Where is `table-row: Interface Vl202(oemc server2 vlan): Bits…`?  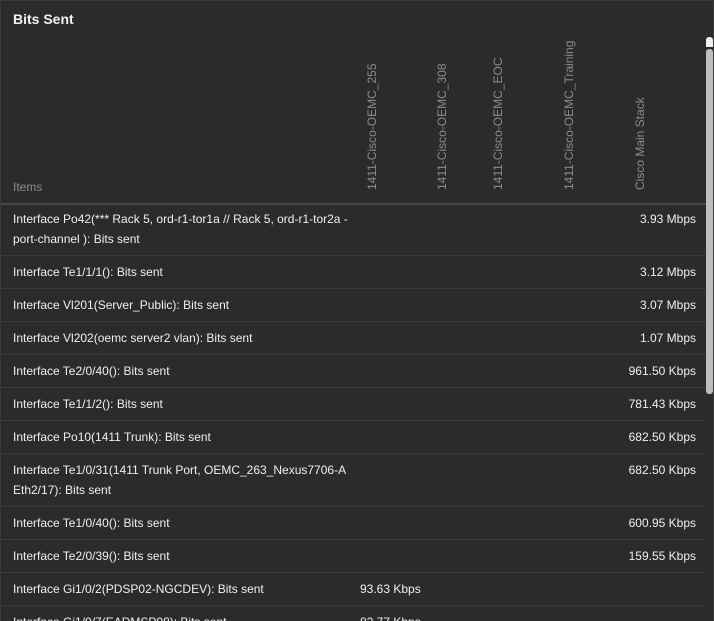
table-row: Interface Vl202(oemc server2 vlan): Bits… is located at coordinates (354, 338).